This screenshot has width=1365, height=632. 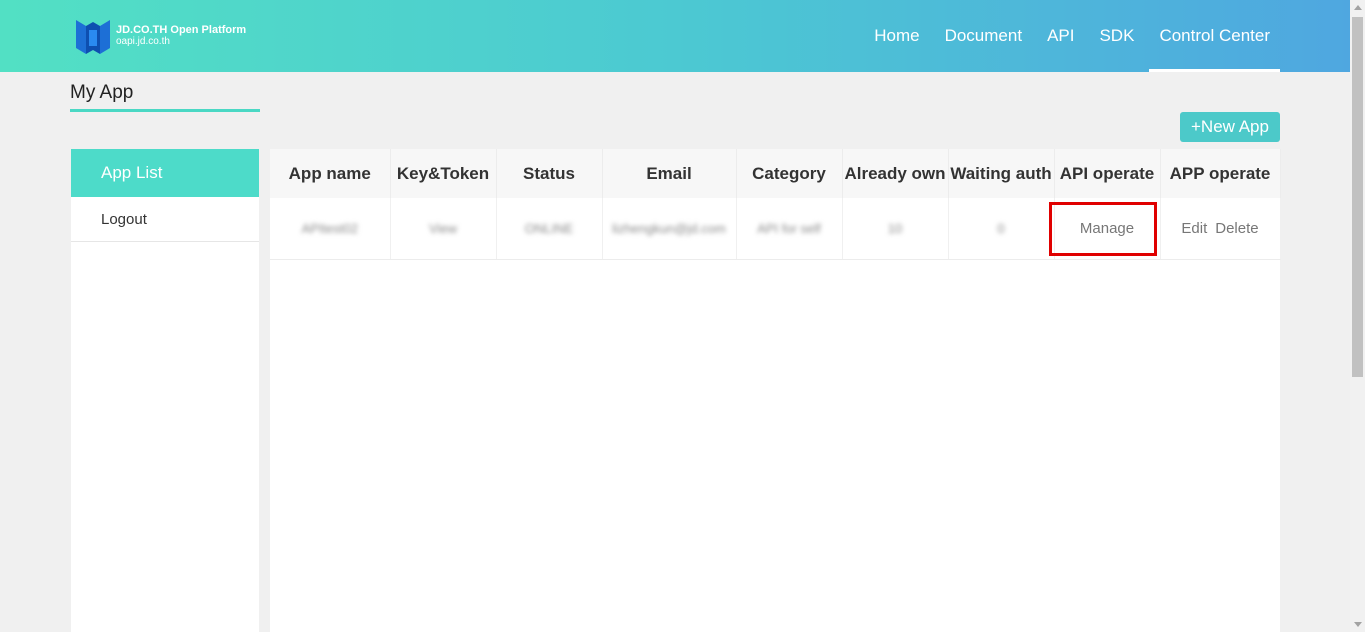 What do you see at coordinates (93, 37) in the screenshot?
I see `logo-icon` at bounding box center [93, 37].